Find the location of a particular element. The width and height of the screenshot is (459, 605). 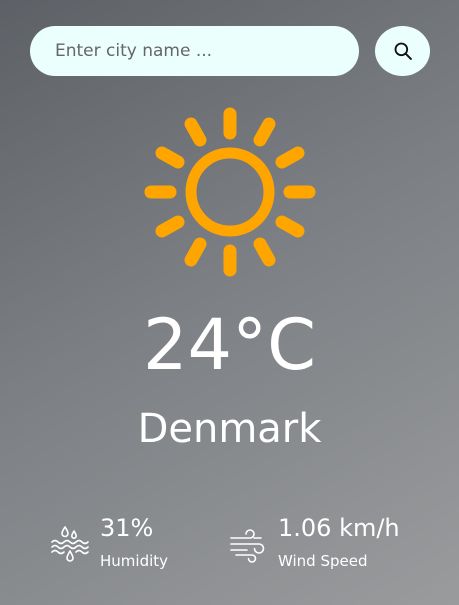

humidity-value: 31% is located at coordinates (127, 528).